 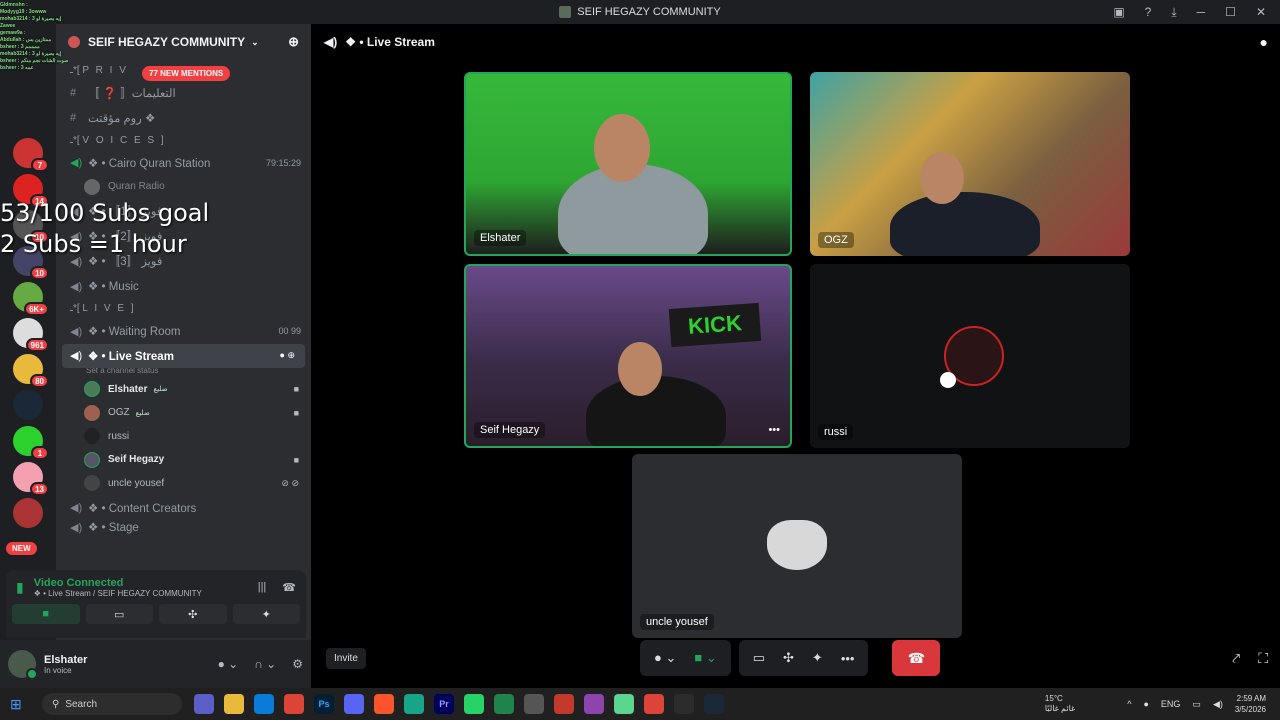 I want to click on voice-location: ❖ • Live Stream / SEIF HEGAZY COMMUNITY, so click(x=118, y=593).